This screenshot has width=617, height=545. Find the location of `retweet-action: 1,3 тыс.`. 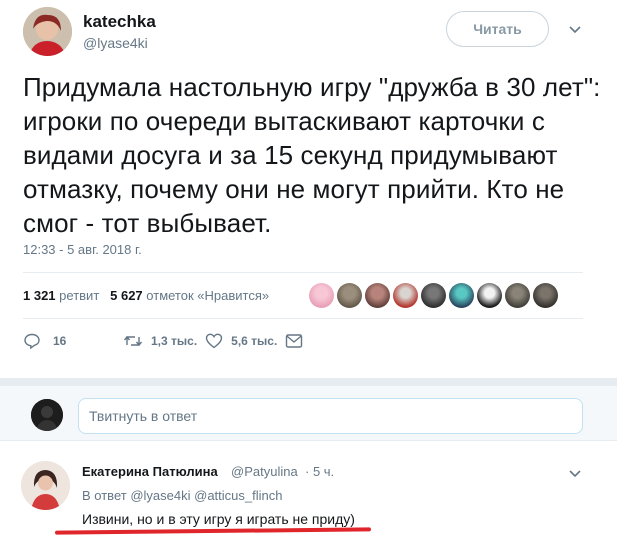

retweet-action: 1,3 тыс. is located at coordinates (160, 341).